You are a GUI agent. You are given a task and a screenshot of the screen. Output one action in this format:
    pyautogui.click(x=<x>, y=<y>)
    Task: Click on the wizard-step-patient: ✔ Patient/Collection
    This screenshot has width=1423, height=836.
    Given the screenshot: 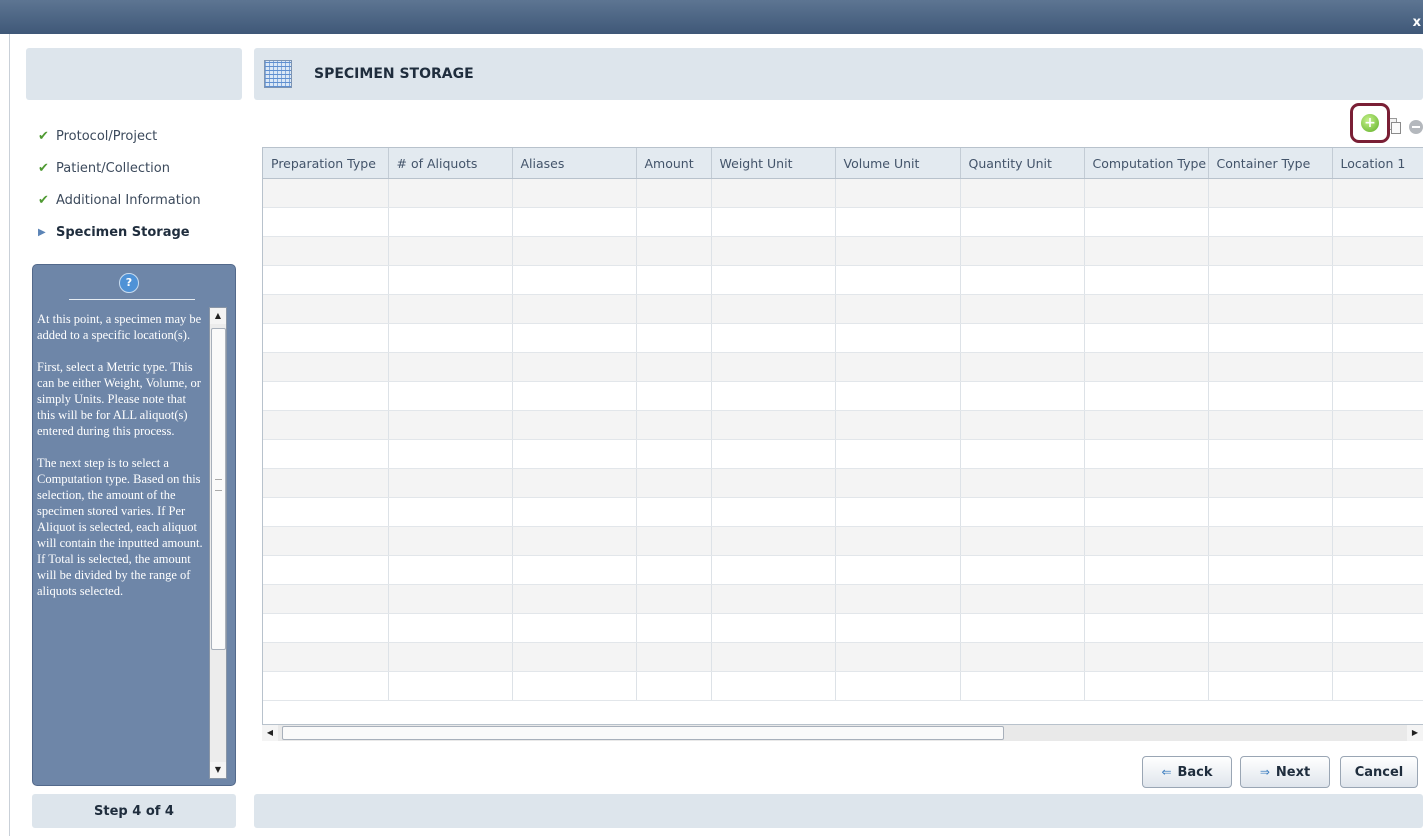 What is the action you would take?
    pyautogui.click(x=138, y=168)
    